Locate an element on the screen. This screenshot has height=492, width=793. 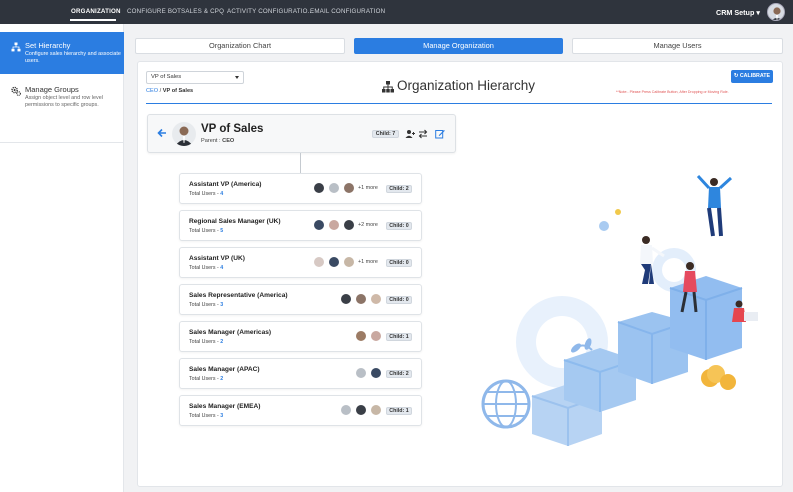
calibrate-label: CALIBRATE is located at coordinates (755, 76).